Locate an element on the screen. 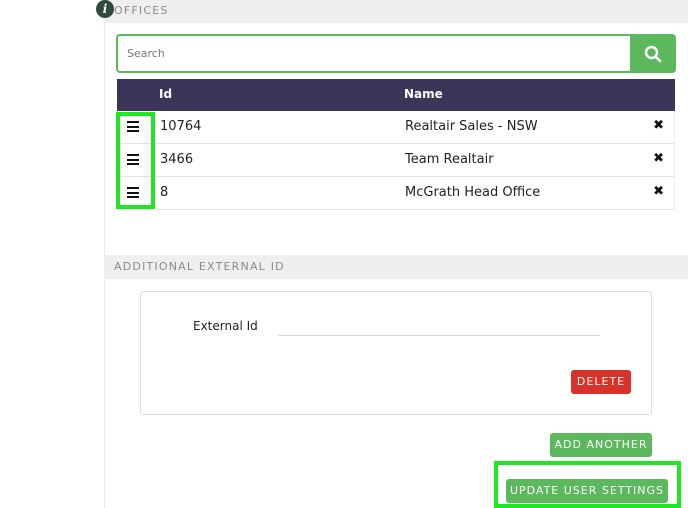 The width and height of the screenshot is (688, 508). info-icon: i is located at coordinates (105, 9).